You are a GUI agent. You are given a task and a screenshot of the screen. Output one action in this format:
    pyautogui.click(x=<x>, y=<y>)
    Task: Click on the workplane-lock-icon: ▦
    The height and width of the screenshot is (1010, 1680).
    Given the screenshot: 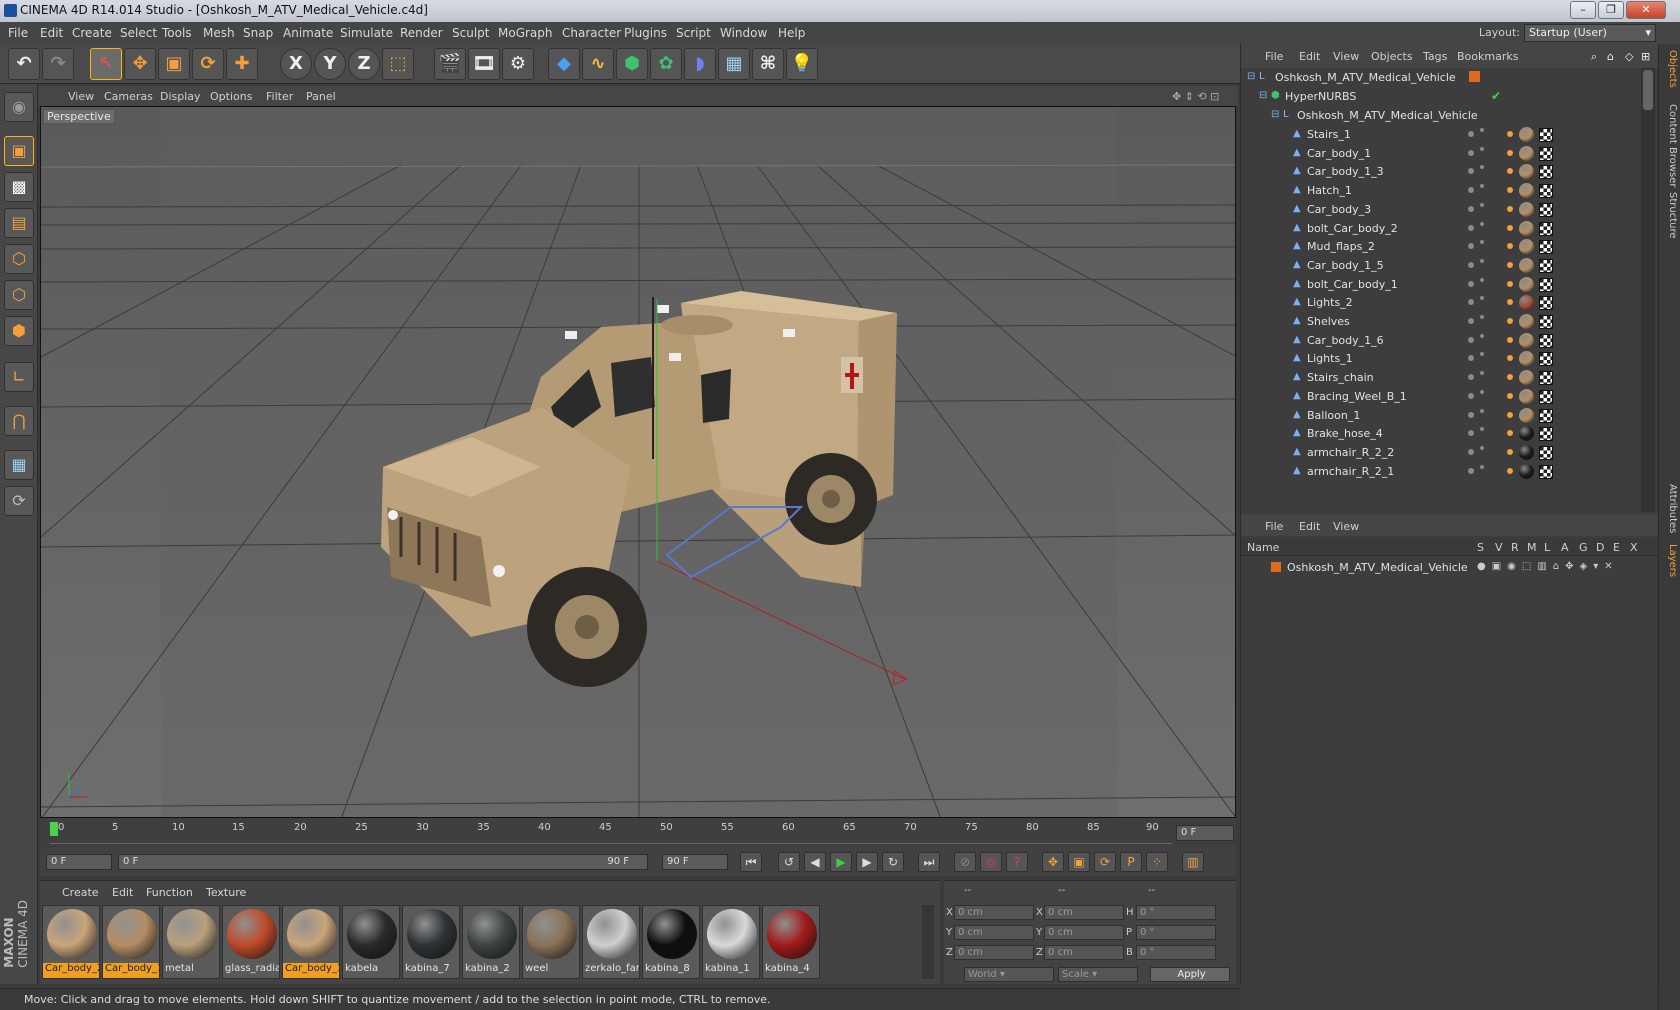 What is the action you would take?
    pyautogui.click(x=19, y=465)
    